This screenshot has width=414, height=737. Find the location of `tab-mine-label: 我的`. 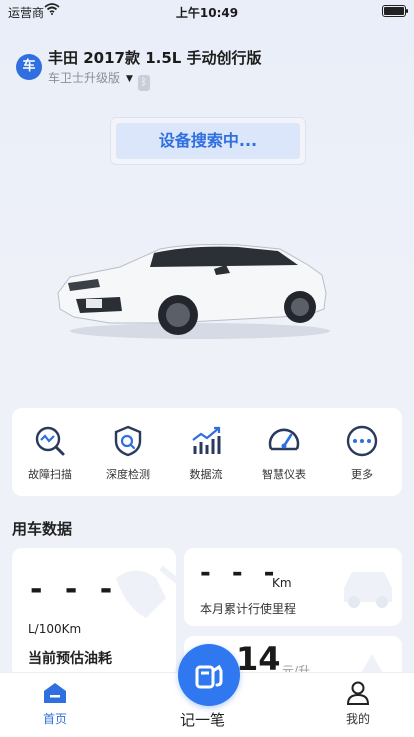

tab-mine-label: 我的 is located at coordinates (357, 719).